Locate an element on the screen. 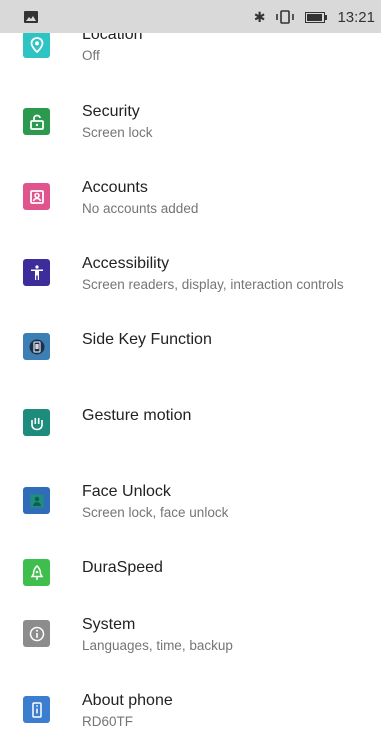 The width and height of the screenshot is (381, 752). setting-title: System is located at coordinates (109, 624).